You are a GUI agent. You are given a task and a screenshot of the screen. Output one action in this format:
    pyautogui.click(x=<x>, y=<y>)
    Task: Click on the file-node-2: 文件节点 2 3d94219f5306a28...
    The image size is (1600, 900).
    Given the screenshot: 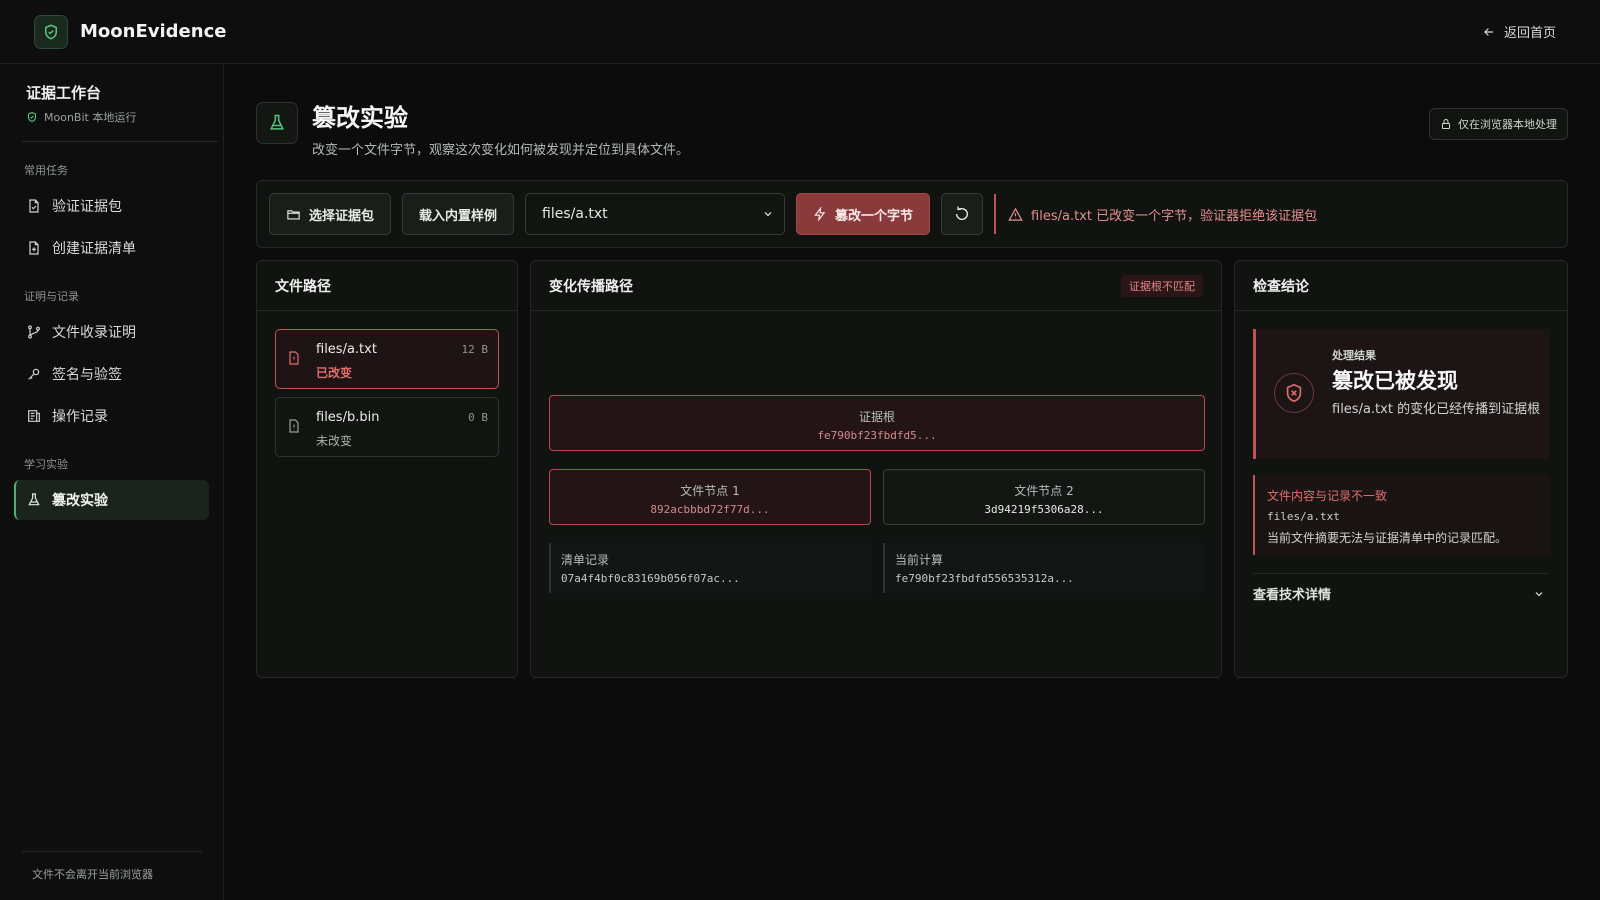 What is the action you would take?
    pyautogui.click(x=1044, y=497)
    